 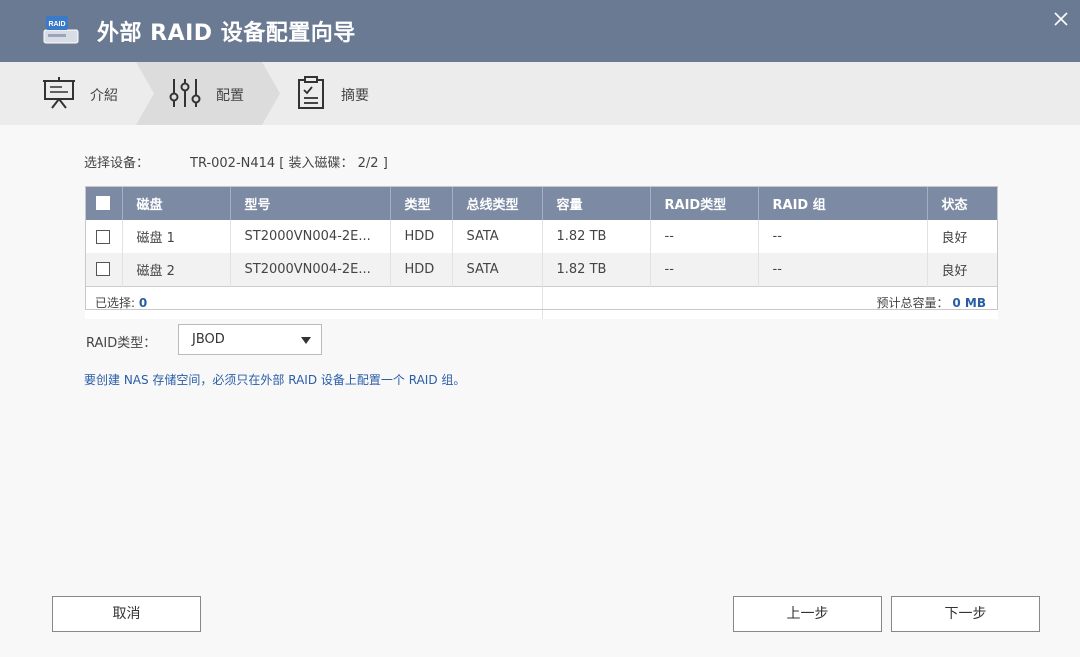 I want to click on estimate-label: 预计总容量：, so click(x=914, y=303).